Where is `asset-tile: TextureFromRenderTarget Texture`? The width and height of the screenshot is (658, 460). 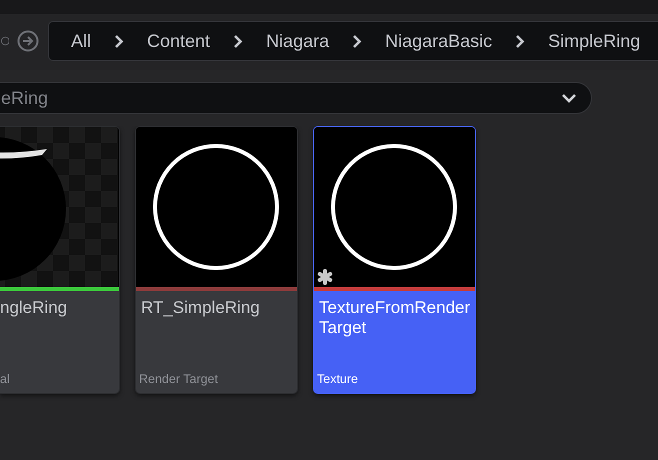 asset-tile: TextureFromRenderTarget Texture is located at coordinates (394, 260).